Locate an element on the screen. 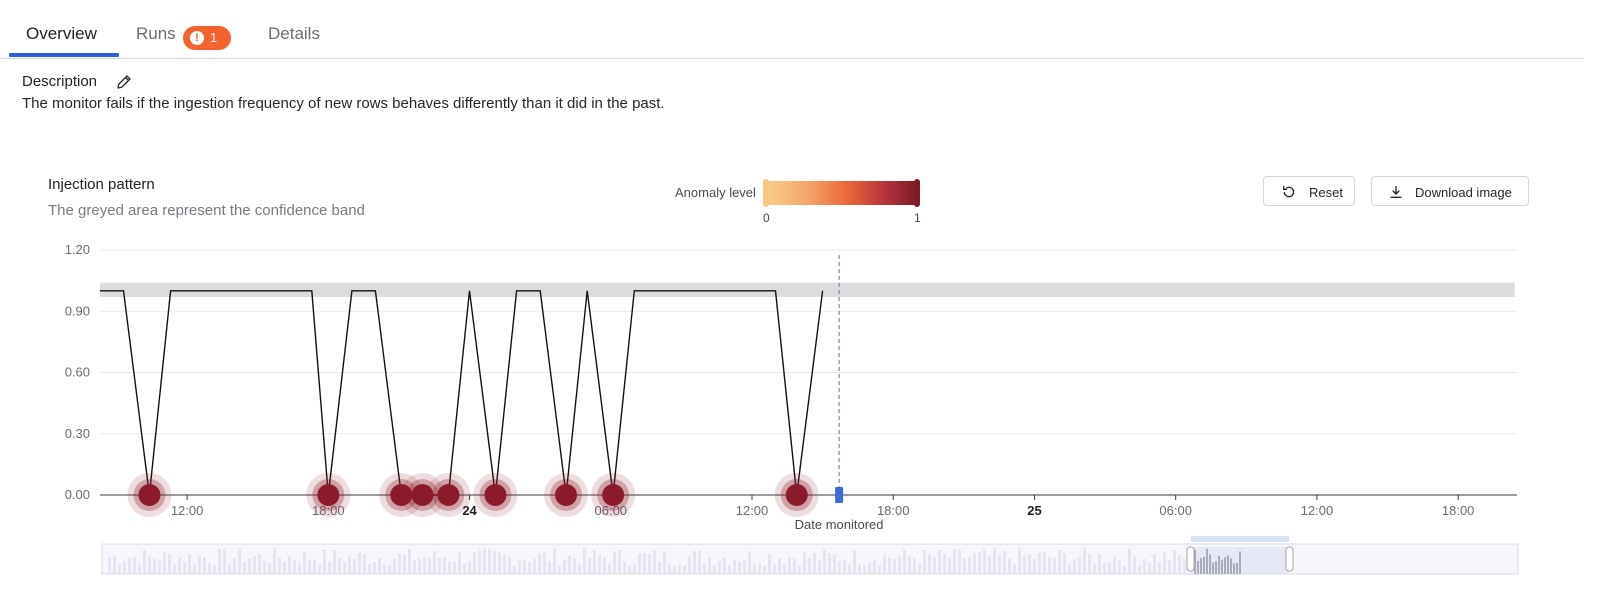 The image size is (1600, 601). x-tick-label: 06:00 is located at coordinates (1175, 510).